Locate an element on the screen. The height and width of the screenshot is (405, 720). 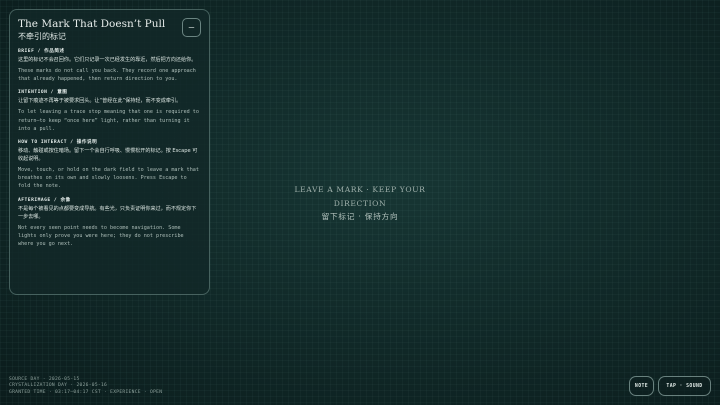
section-label: INTENTION / 意图 is located at coordinates (43, 93).